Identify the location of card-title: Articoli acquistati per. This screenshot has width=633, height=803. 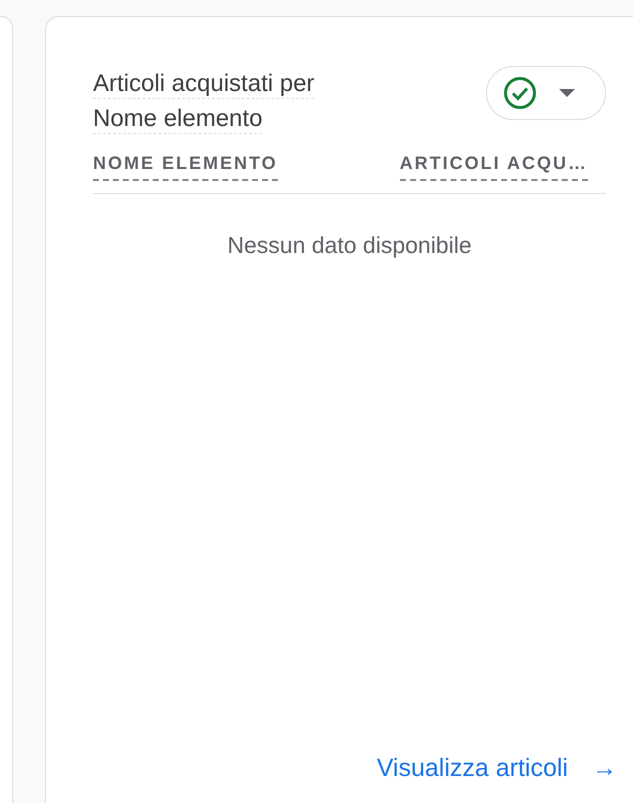
(203, 84).